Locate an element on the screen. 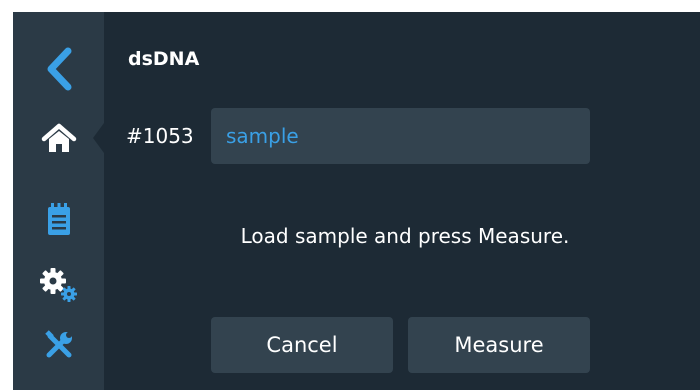  cancel-button-label: Cancel is located at coordinates (302, 345).